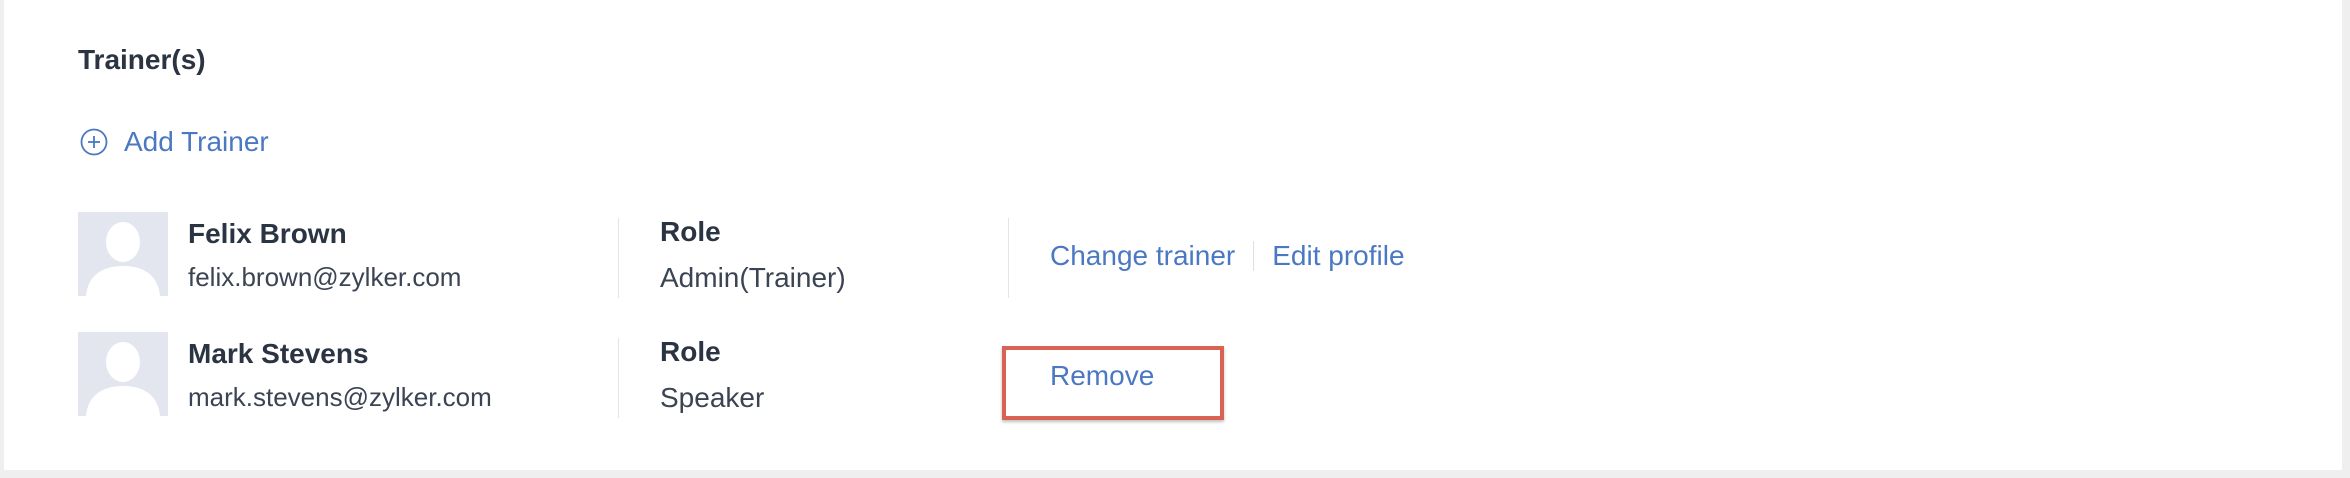 Image resolution: width=2350 pixels, height=478 pixels. What do you see at coordinates (267, 233) in the screenshot?
I see `trainer-name: Felix Brown` at bounding box center [267, 233].